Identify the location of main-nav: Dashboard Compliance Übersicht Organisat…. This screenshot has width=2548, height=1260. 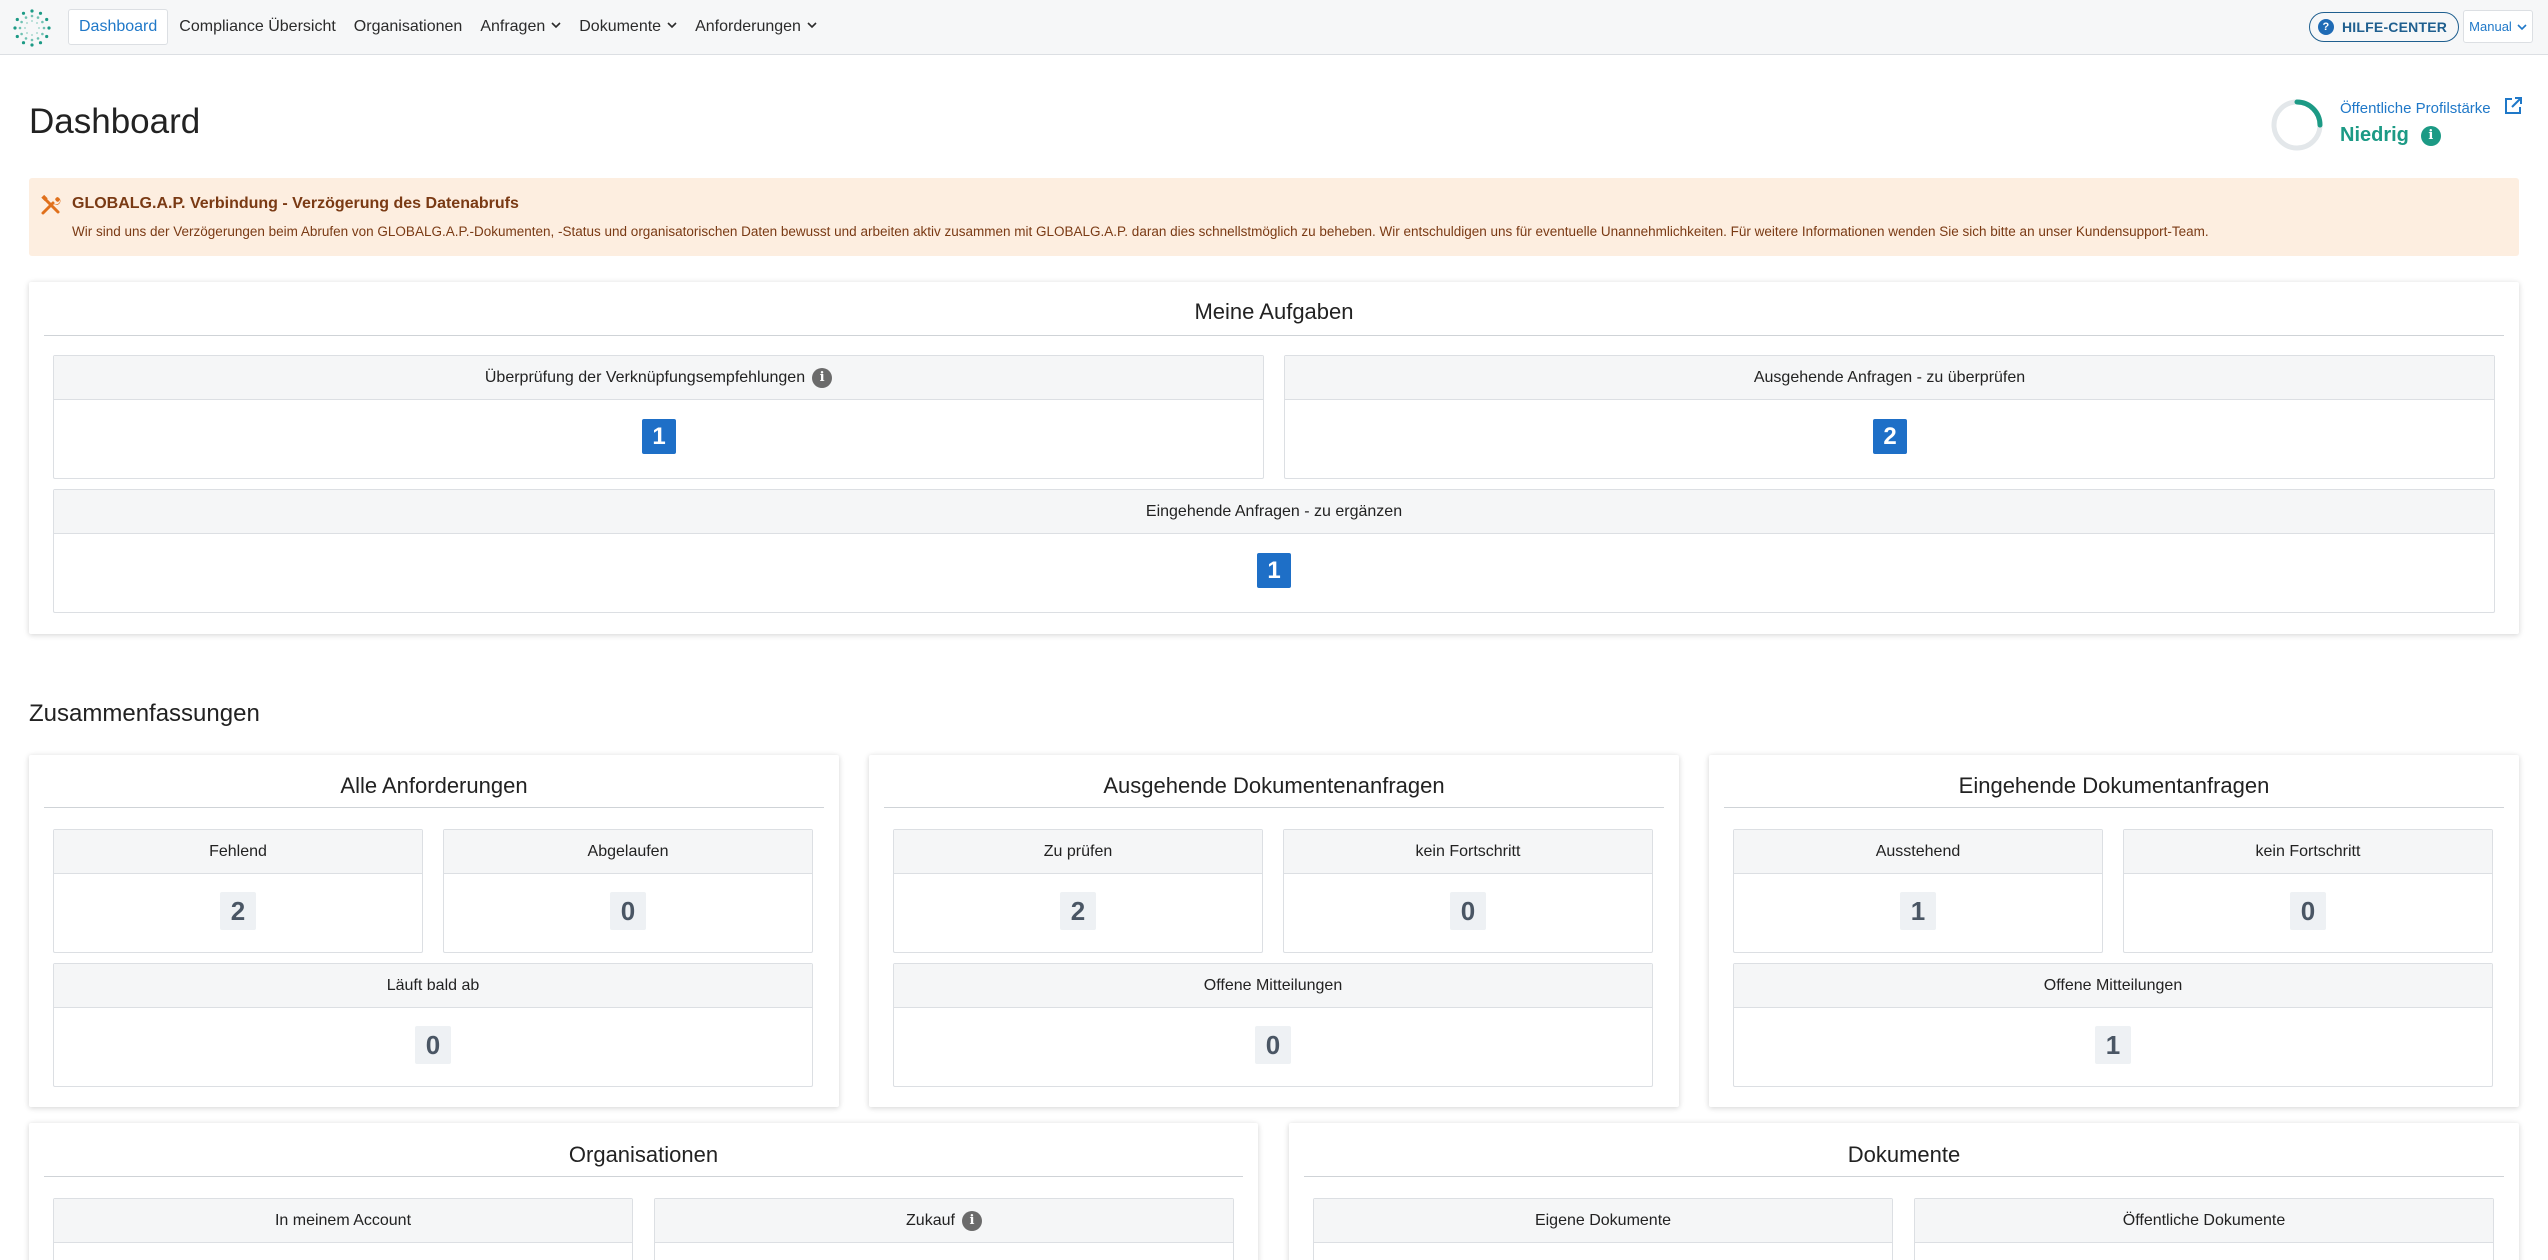
(447, 27).